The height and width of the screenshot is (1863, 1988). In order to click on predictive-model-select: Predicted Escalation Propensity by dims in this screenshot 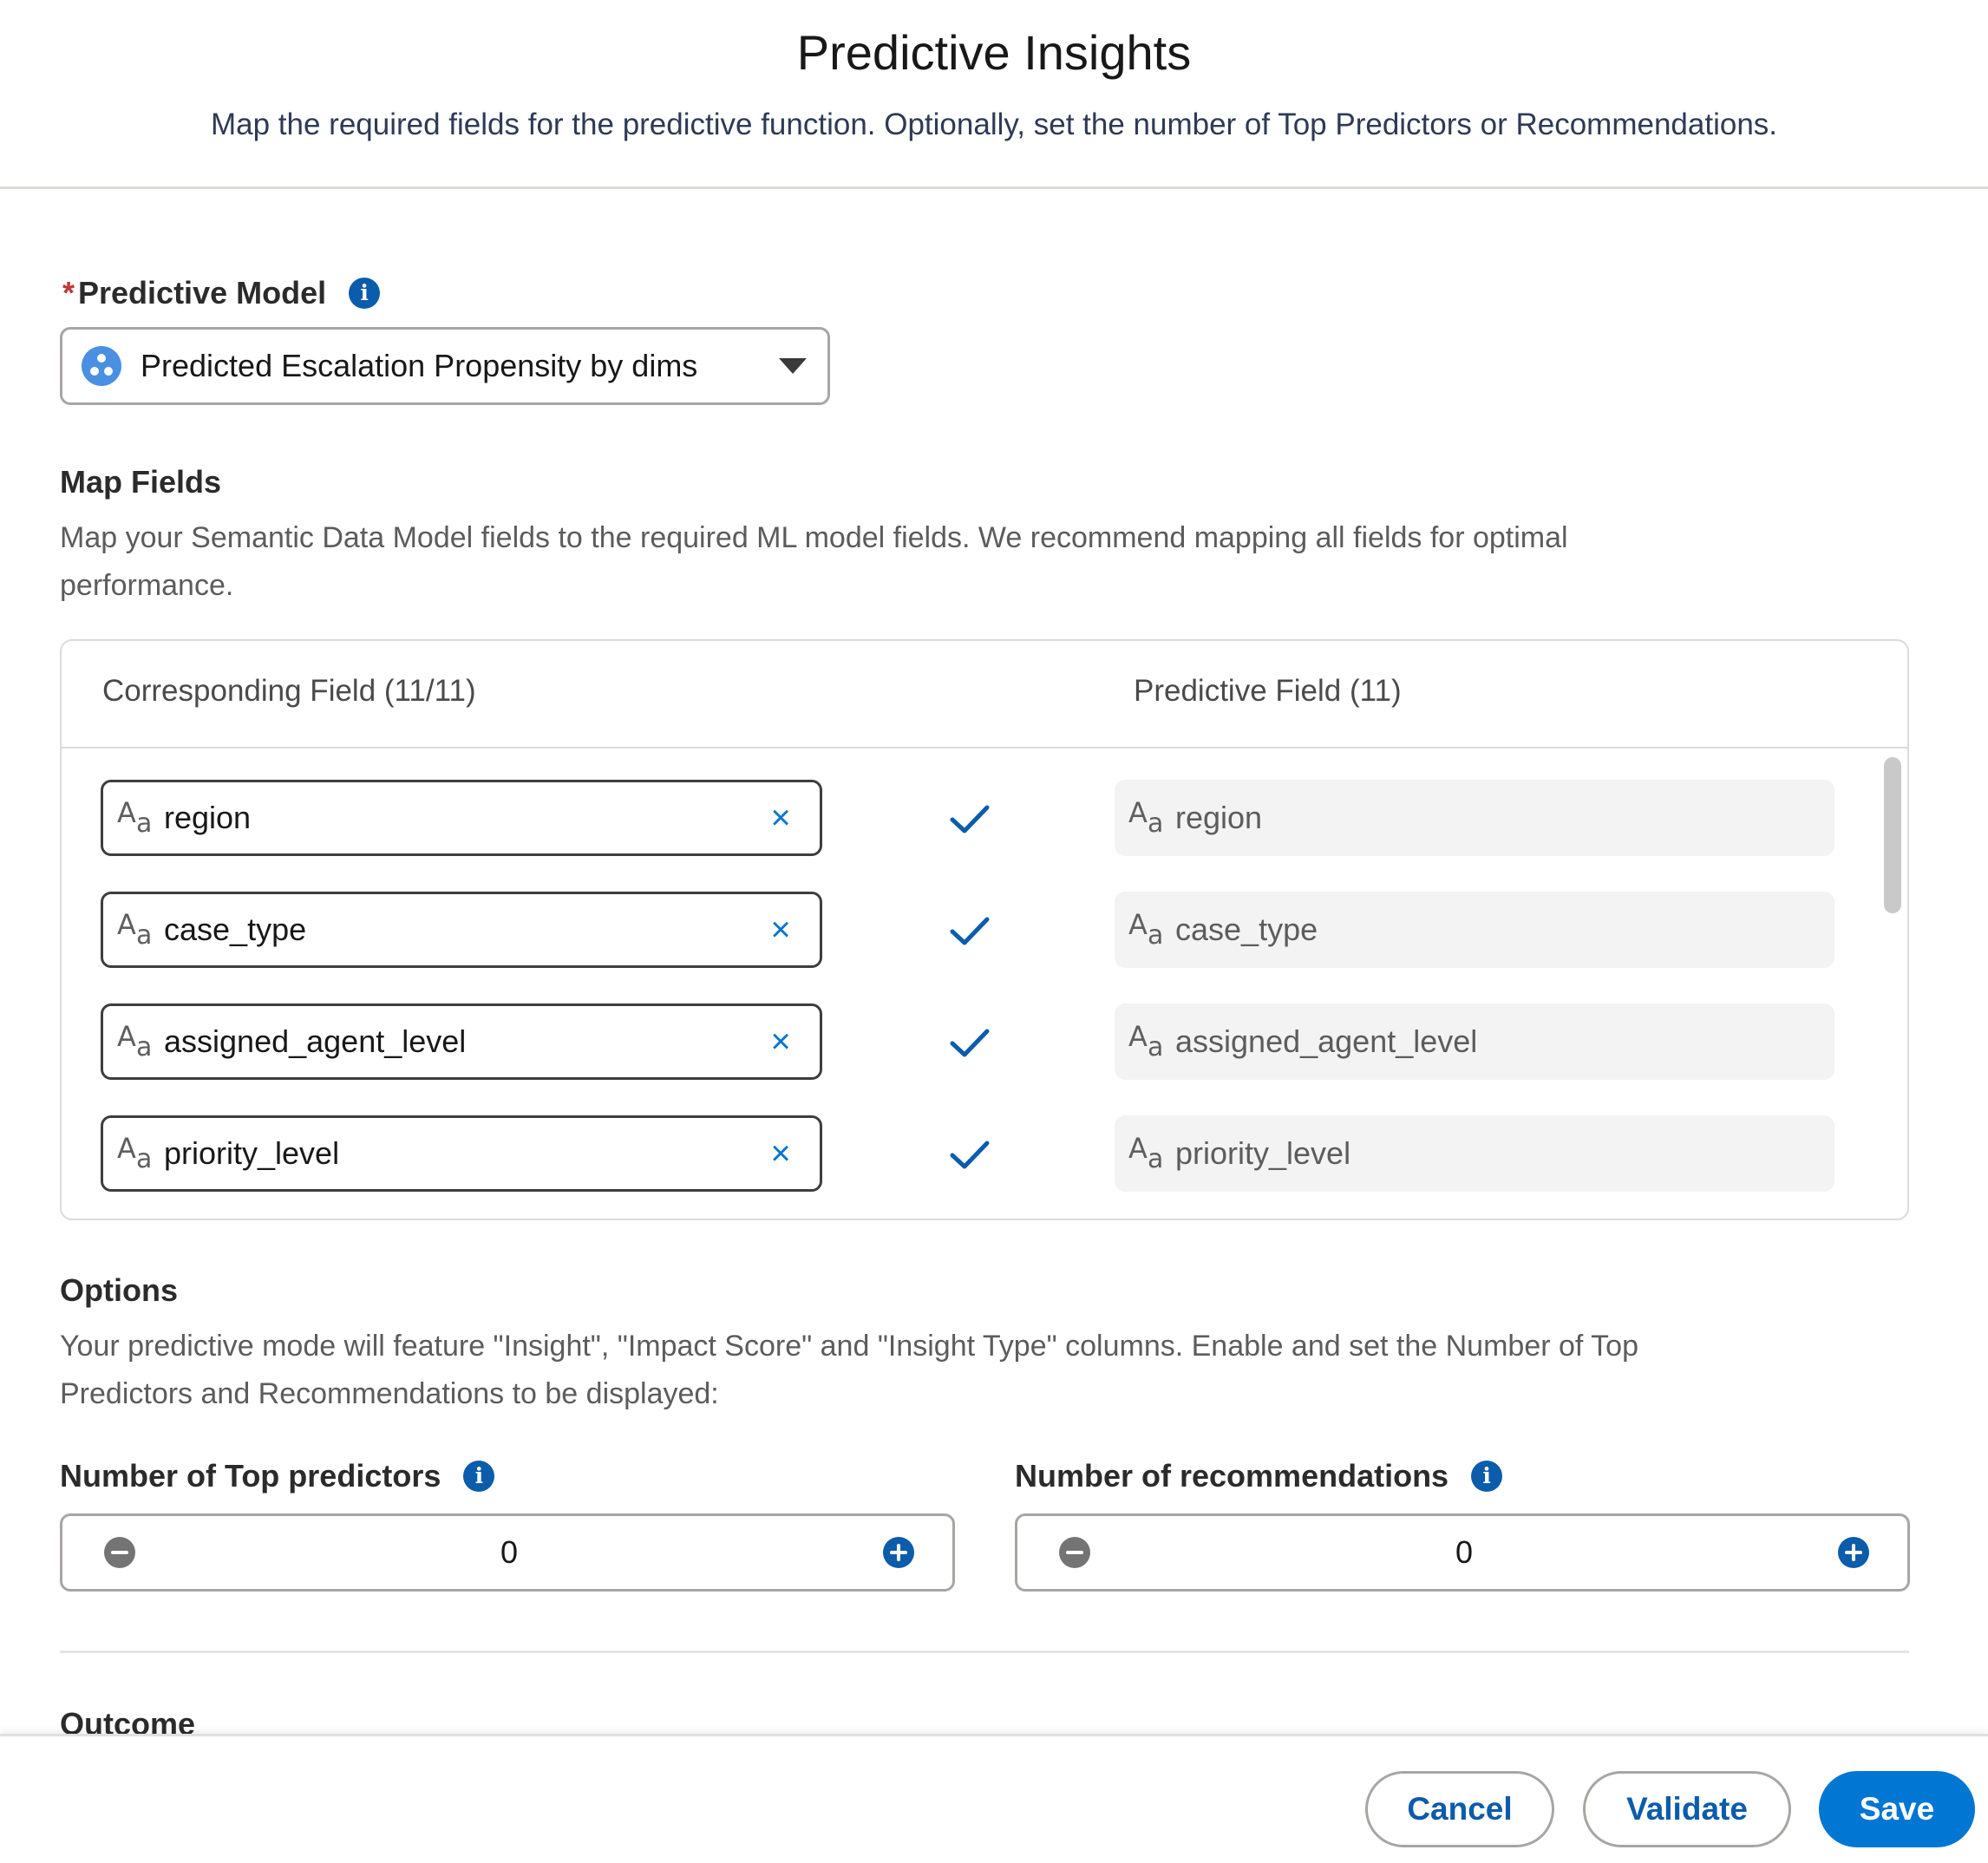, I will do `click(445, 366)`.